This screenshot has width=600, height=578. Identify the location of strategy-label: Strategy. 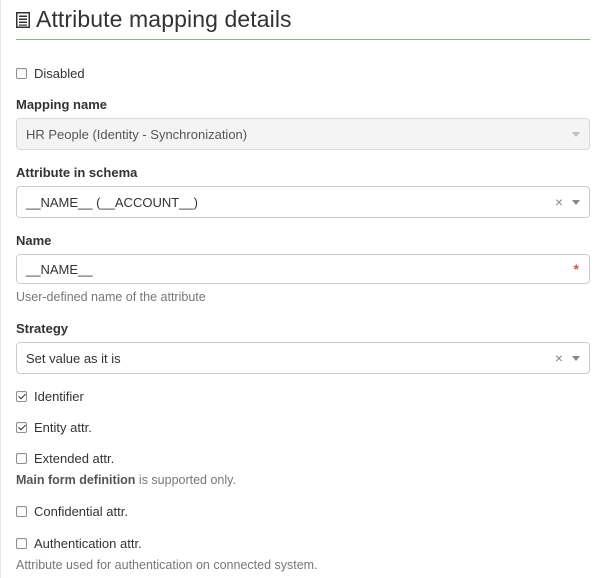
(42, 328).